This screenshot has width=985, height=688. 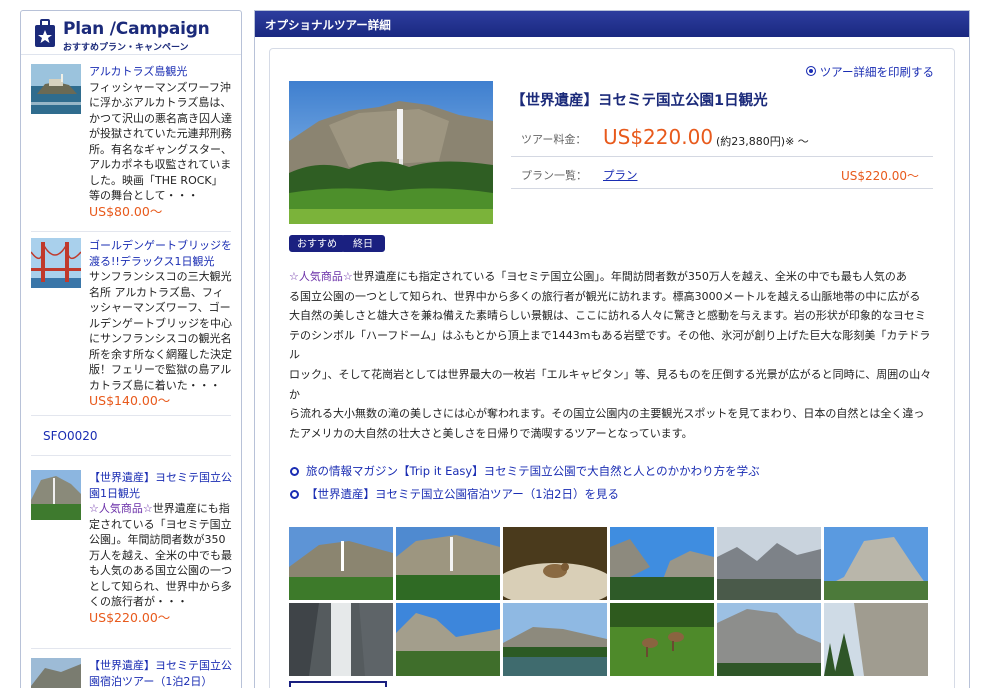 What do you see at coordinates (121, 508) in the screenshot?
I see `list-item-highlight: ☆人気商品☆` at bounding box center [121, 508].